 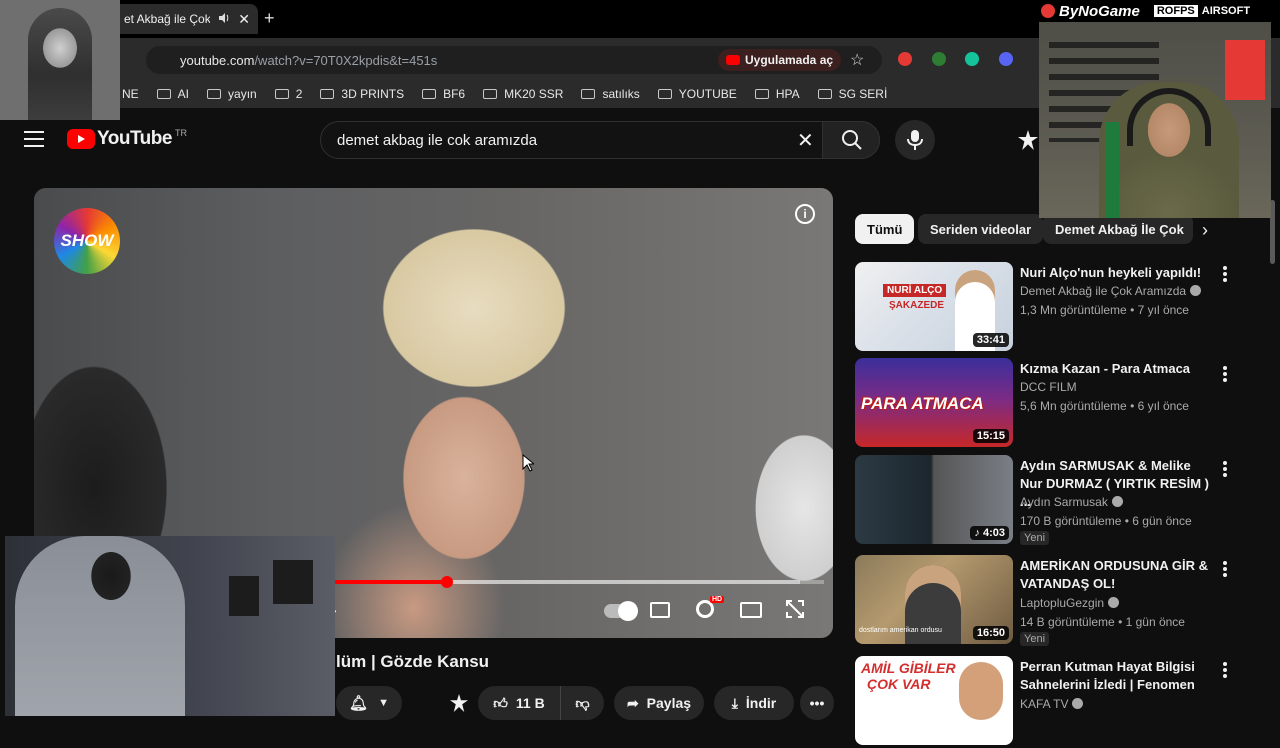 What do you see at coordinates (1048, 387) in the screenshot?
I see `channel-name: DCC FILM` at bounding box center [1048, 387].